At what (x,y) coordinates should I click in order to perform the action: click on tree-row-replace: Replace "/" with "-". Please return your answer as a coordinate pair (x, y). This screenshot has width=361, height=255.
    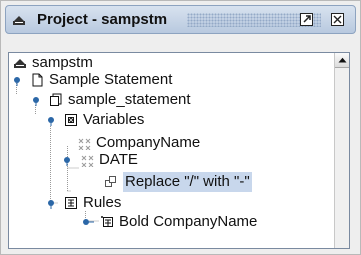
    Looking at the image, I should click on (178, 182).